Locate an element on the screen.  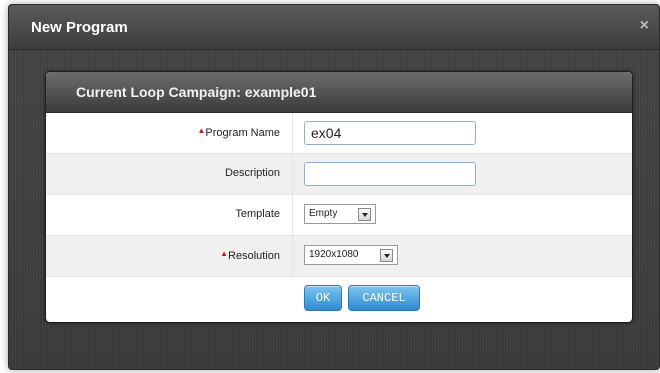
resolution-row: ▲Resolution 1920x1080 is located at coordinates (339, 256).